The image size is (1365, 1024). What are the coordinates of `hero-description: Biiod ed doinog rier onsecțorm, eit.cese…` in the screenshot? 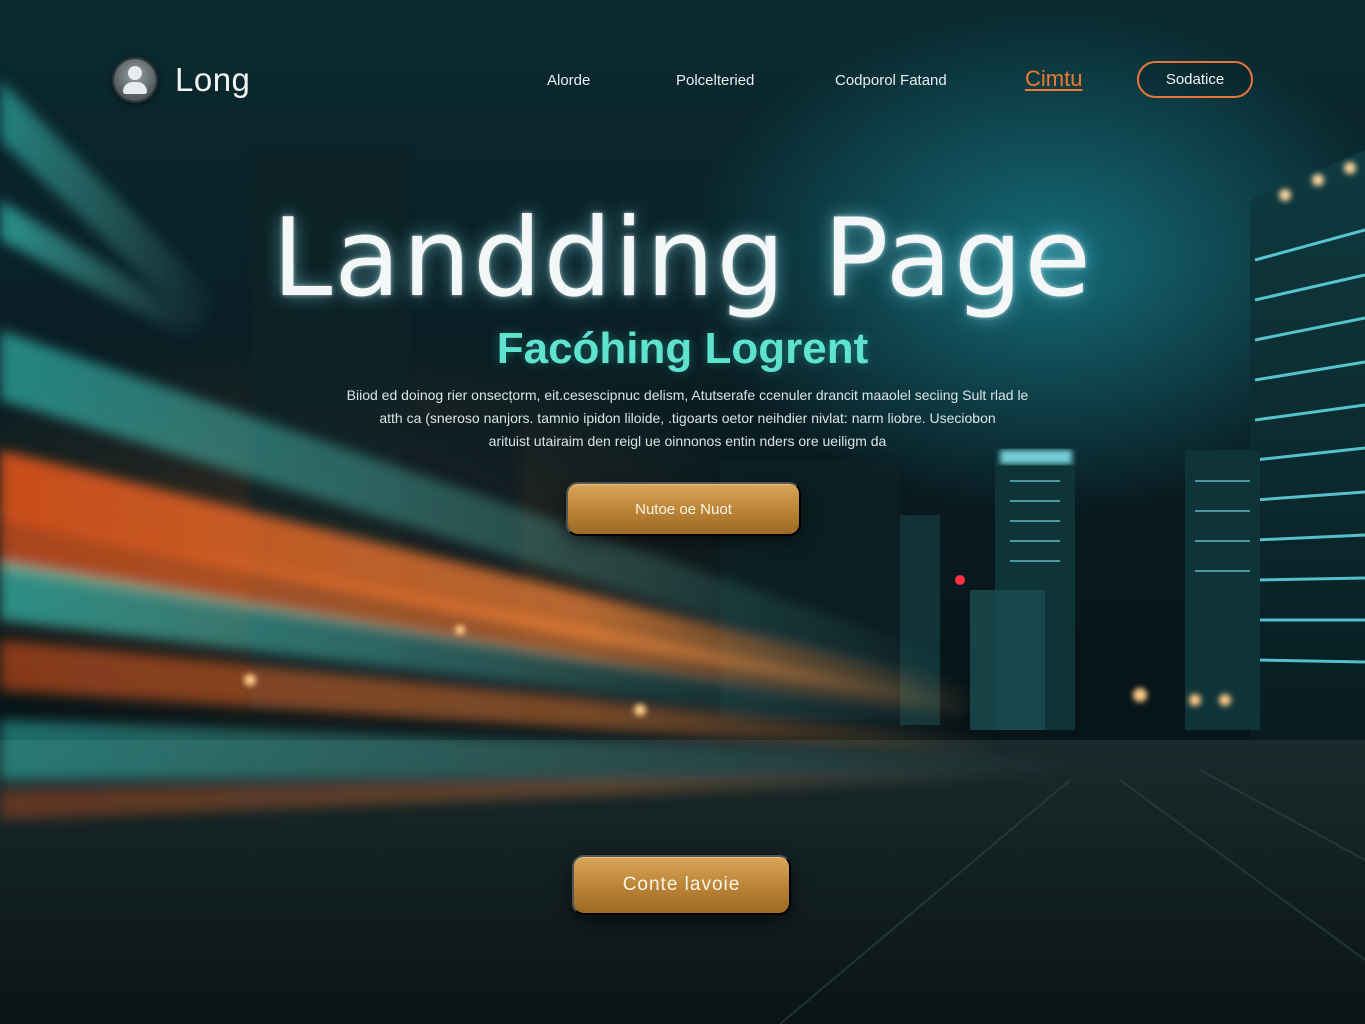 It's located at (687, 418).